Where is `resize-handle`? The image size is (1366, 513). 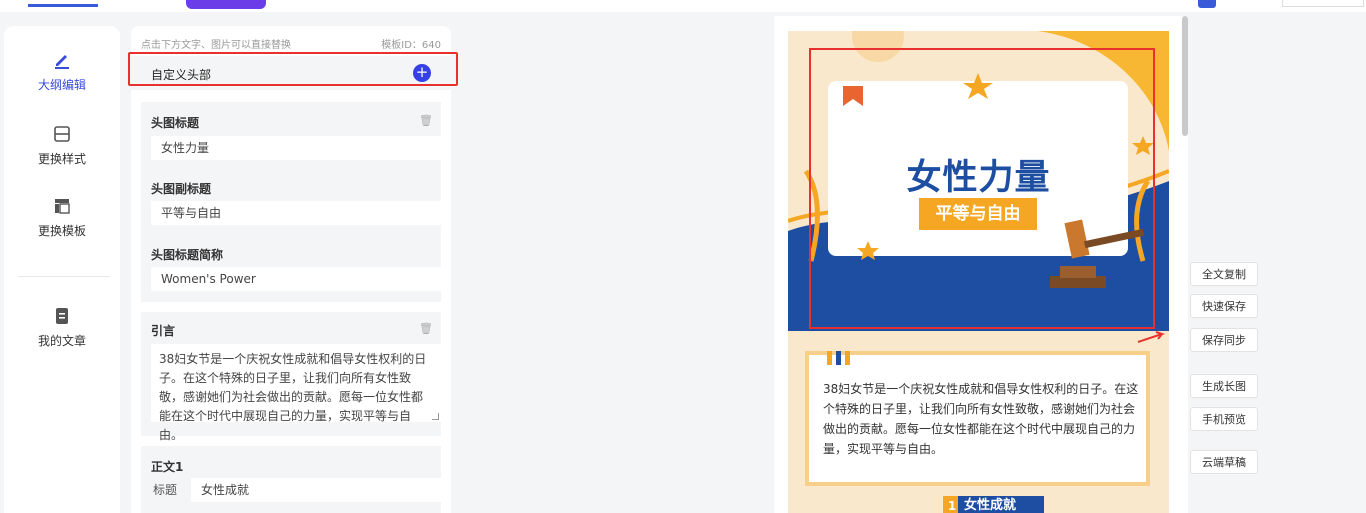
resize-handle is located at coordinates (435, 416).